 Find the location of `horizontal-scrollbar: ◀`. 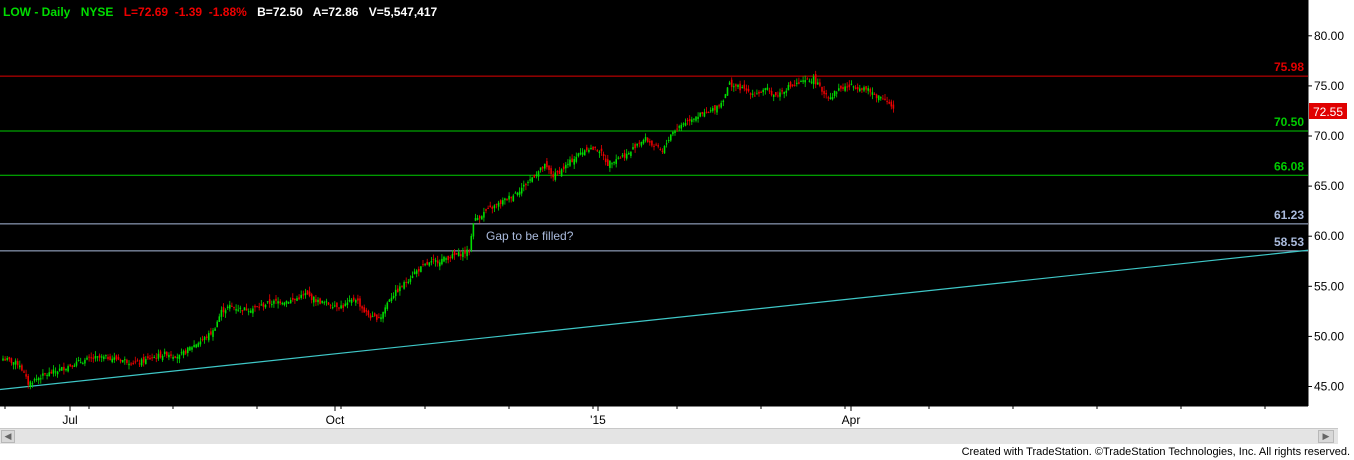

horizontal-scrollbar: ◀ is located at coordinates (669, 436).